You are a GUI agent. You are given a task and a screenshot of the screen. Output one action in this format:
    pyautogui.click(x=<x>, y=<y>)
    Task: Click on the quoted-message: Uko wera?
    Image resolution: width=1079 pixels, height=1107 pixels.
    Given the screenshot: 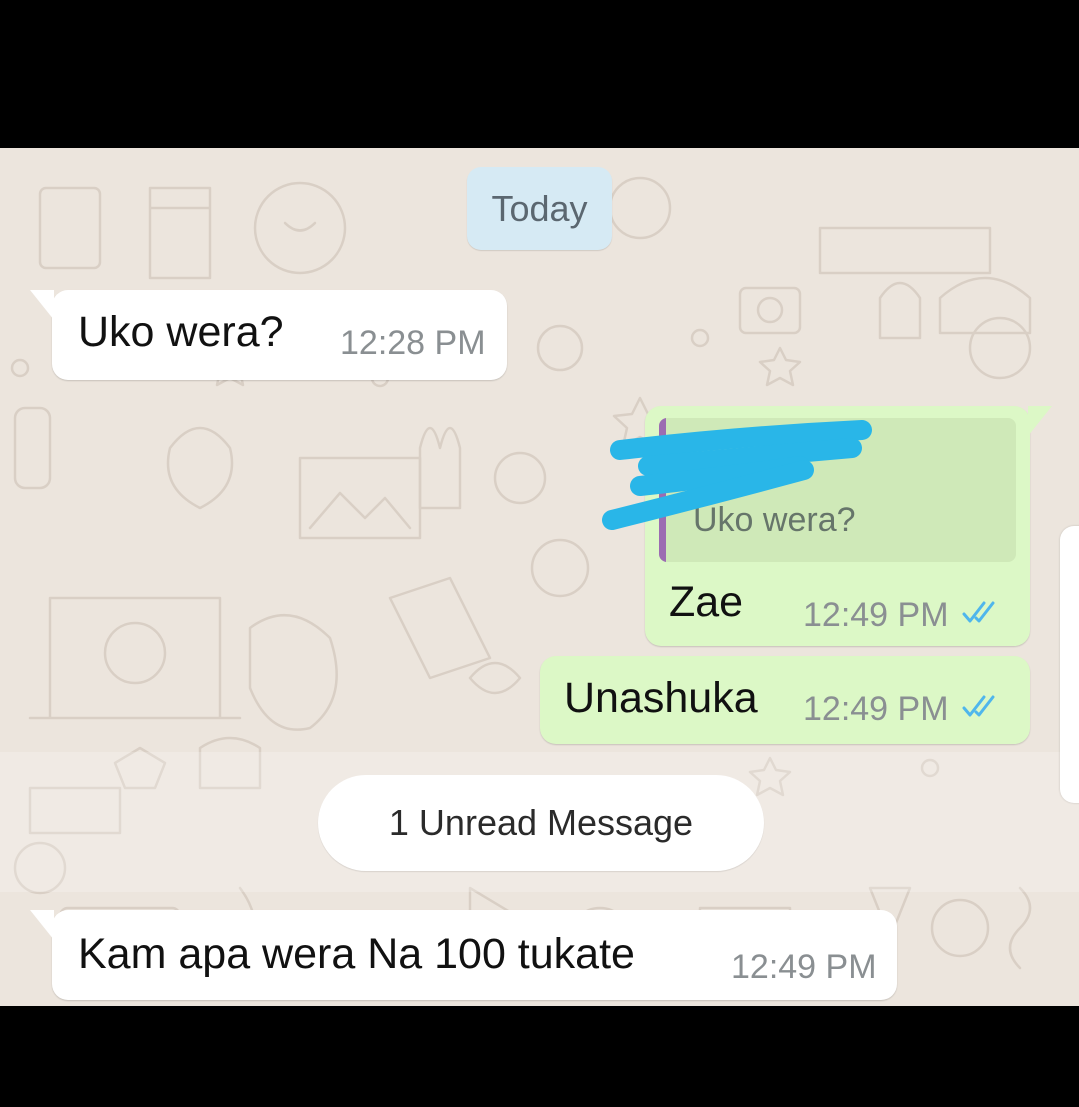 What is the action you would take?
    pyautogui.click(x=837, y=490)
    